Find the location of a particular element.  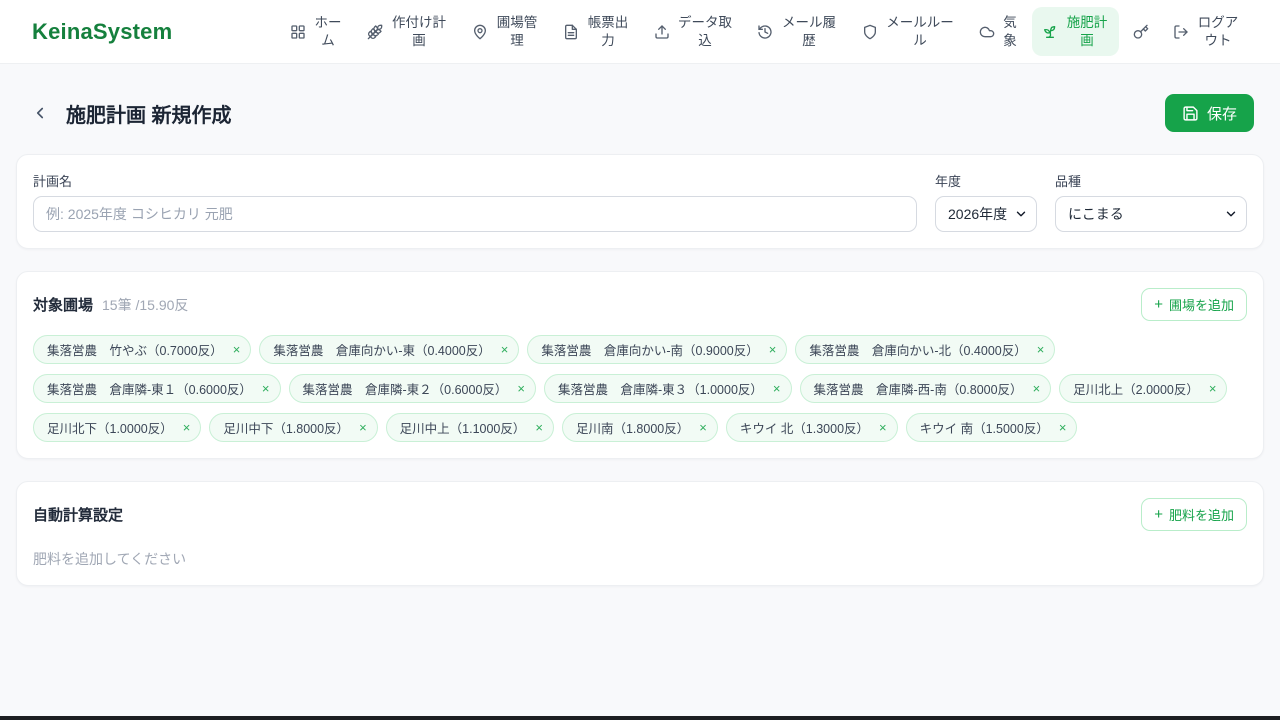

field-tag: 集落営農 倉庫向かい-南（0.9000反） × is located at coordinates (657, 349).